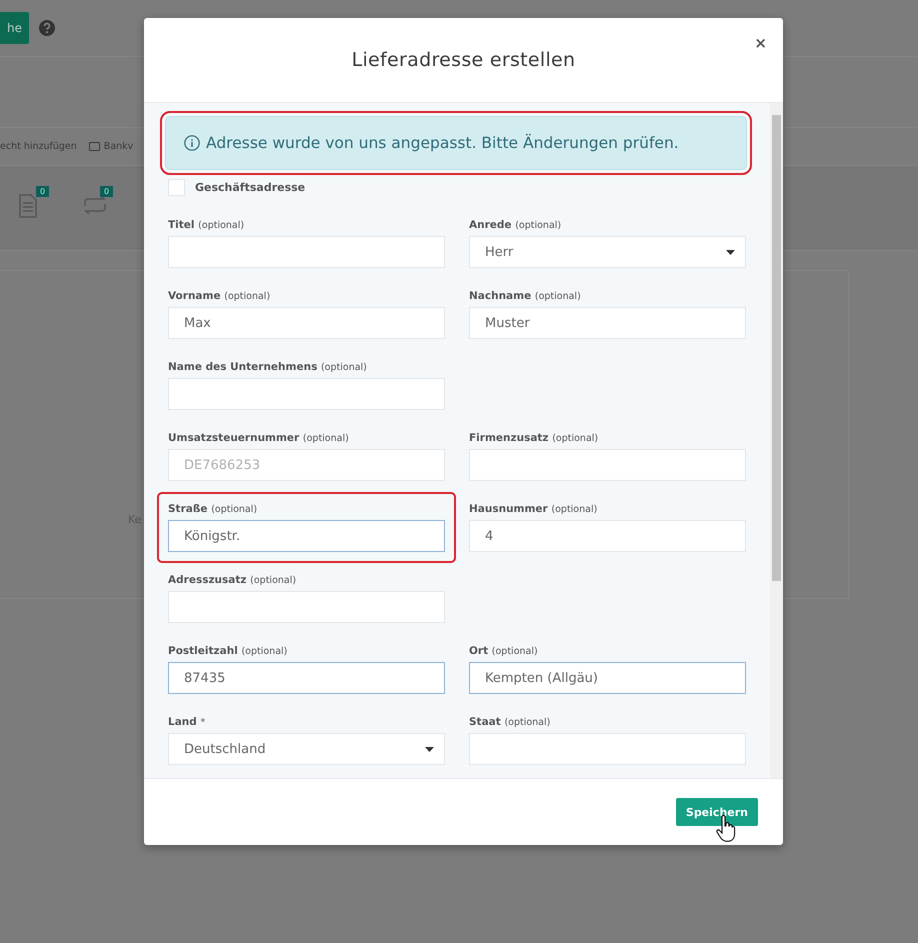 The height and width of the screenshot is (943, 918). Describe the element at coordinates (228, 651) in the screenshot. I see `field-label: Postleitzahl (optional)` at that location.